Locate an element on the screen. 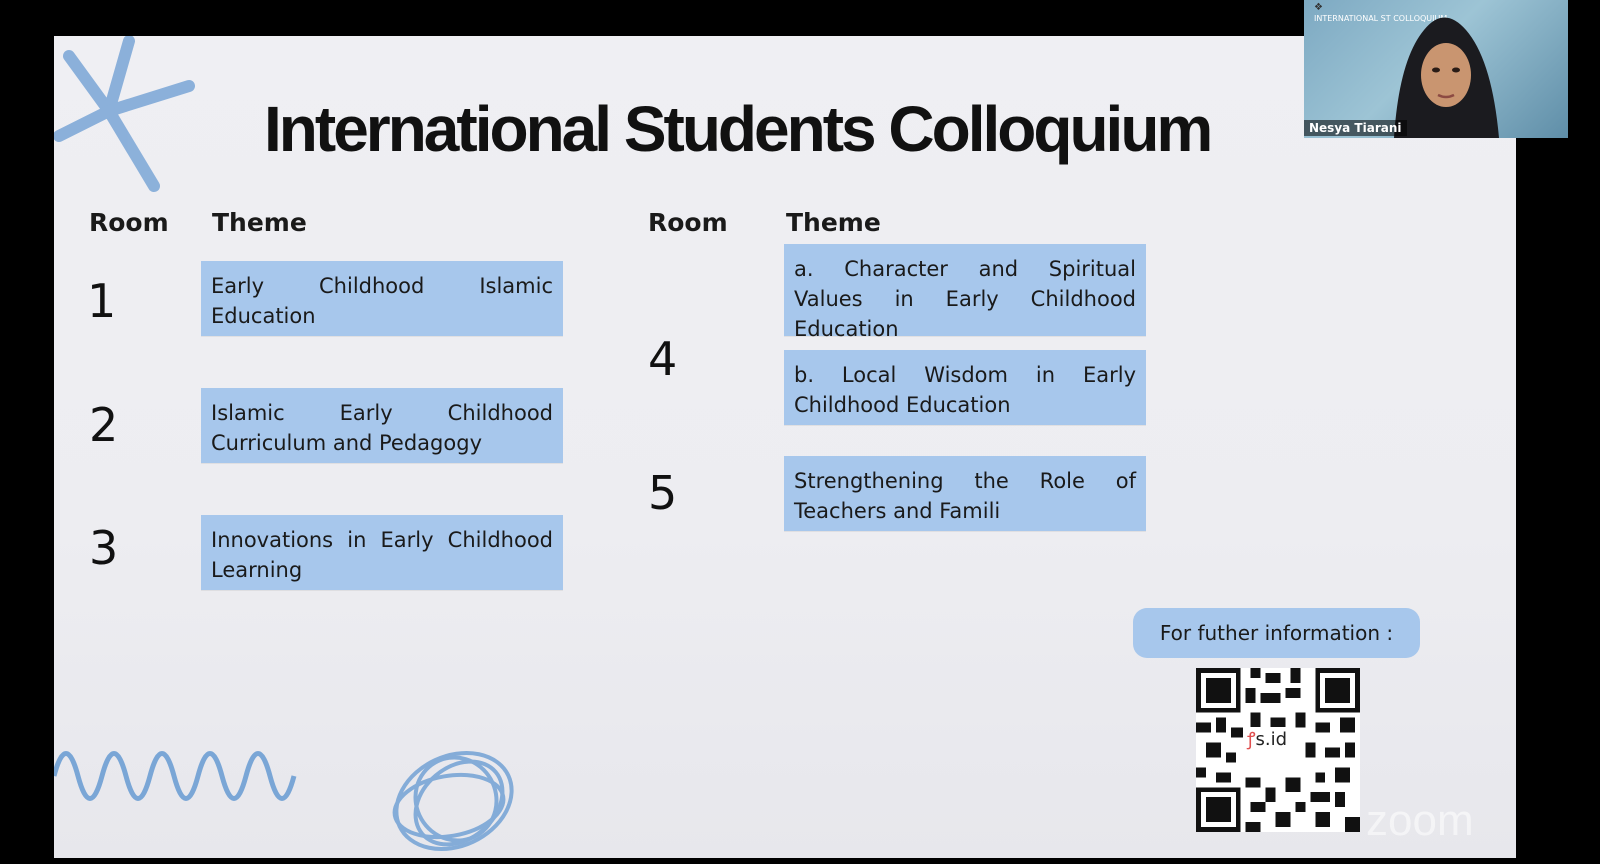  qr-code-label: ꝭs.id is located at coordinates (1267, 739).